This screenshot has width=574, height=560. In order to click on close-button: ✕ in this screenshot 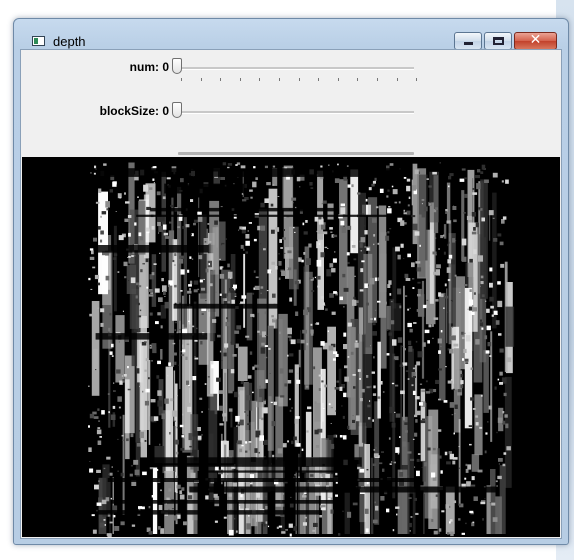, I will do `click(535, 41)`.